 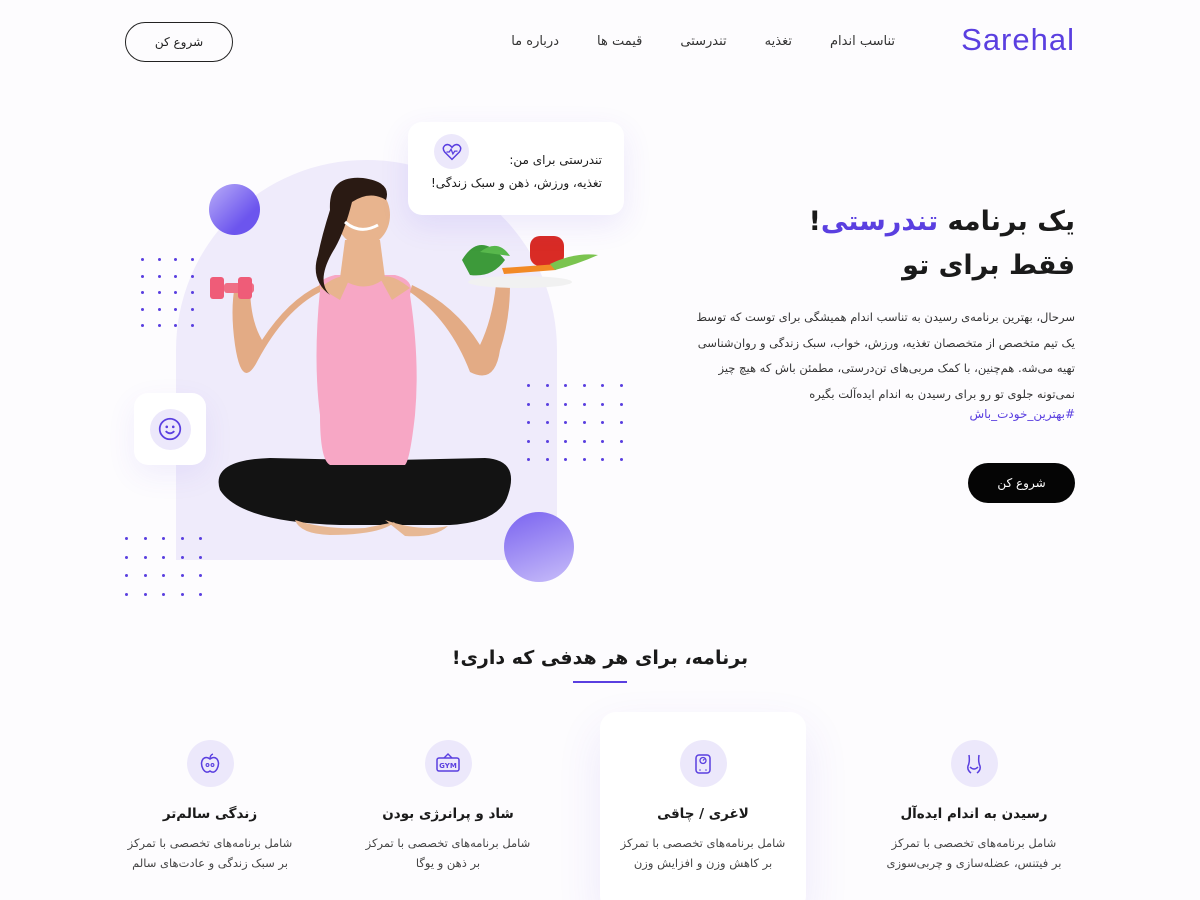 I want to click on nav-item-wellness: تندرستی, so click(x=703, y=41).